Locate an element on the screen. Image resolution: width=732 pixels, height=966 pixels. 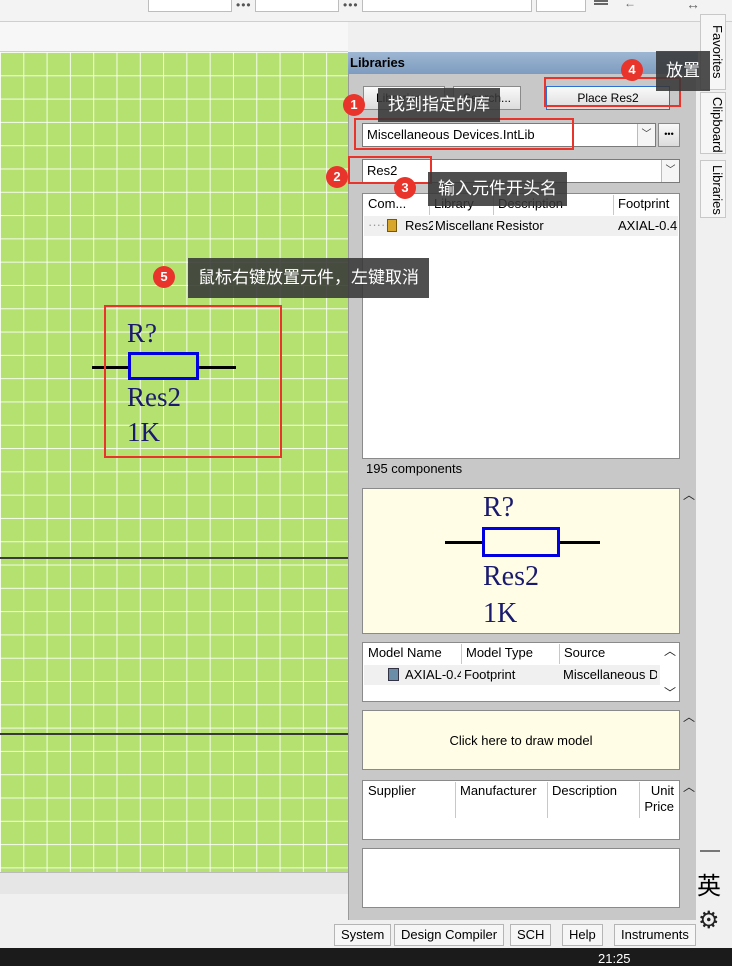
preview-designator: R? is located at coordinates (499, 507).